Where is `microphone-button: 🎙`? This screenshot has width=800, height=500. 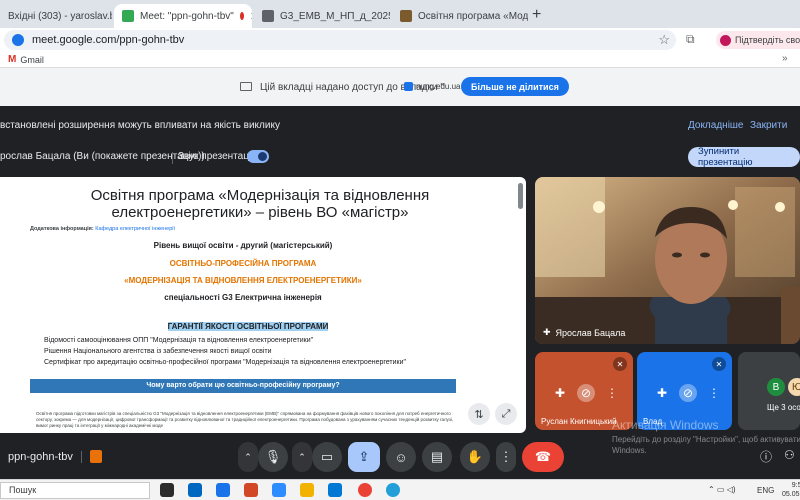
microphone-button: 🎙 is located at coordinates (273, 457).